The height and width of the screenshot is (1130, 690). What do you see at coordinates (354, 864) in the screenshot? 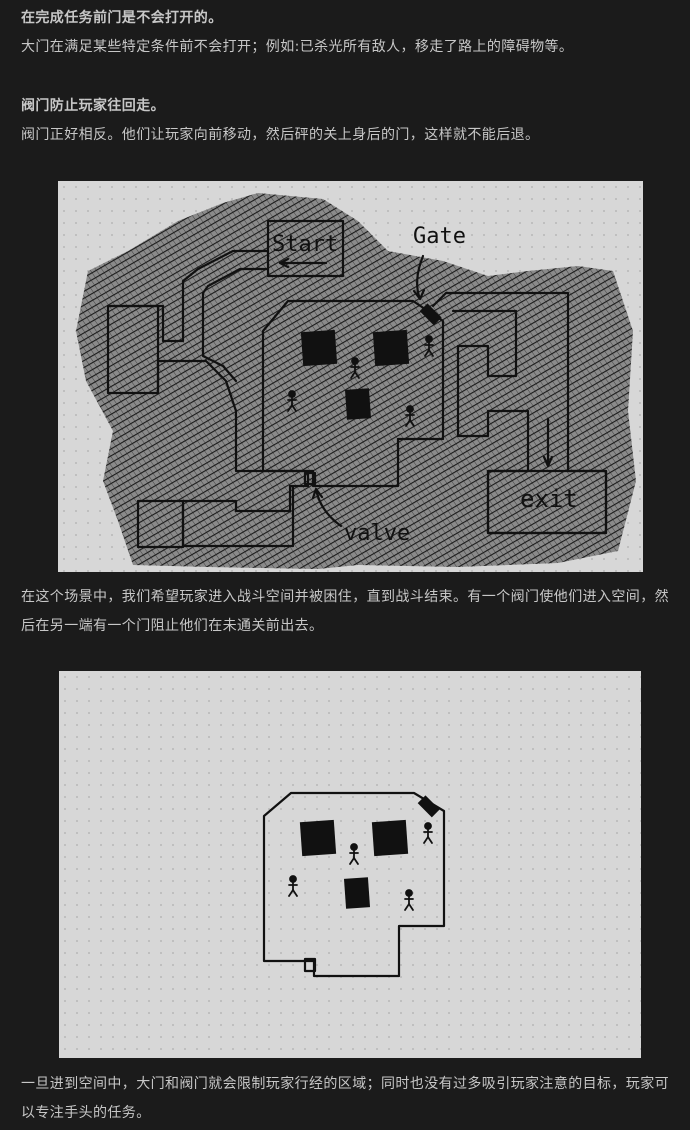
I see `arena-pillars` at bounding box center [354, 864].